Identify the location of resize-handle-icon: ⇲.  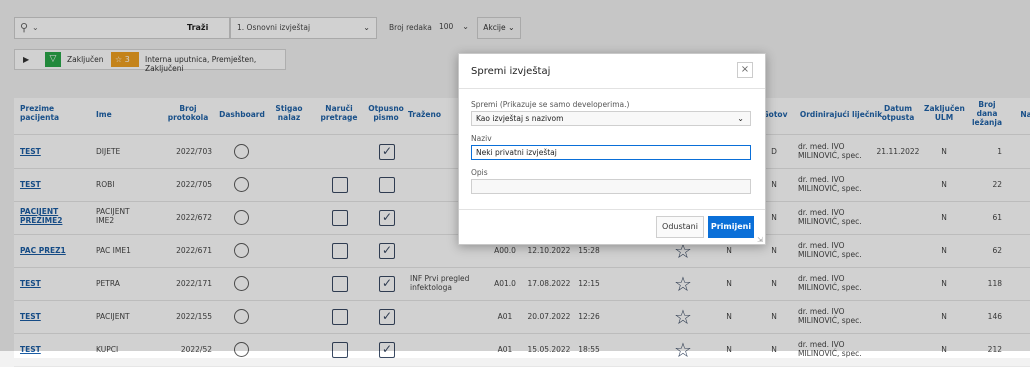
(760, 240).